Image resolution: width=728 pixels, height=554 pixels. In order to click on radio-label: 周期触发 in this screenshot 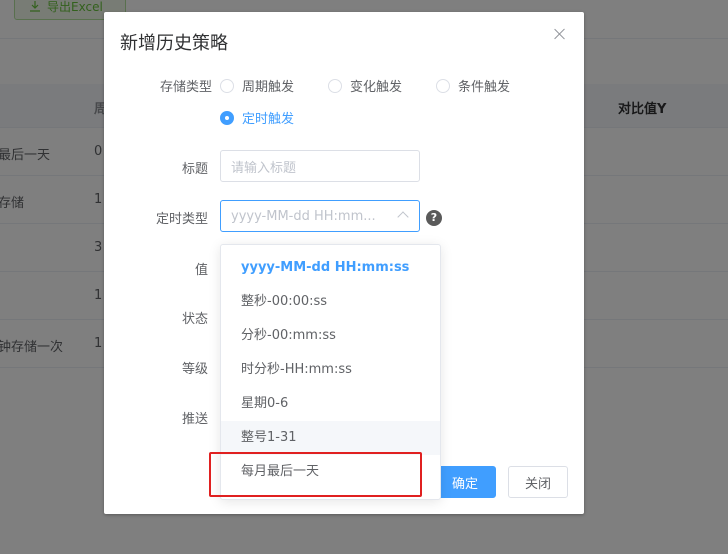, I will do `click(268, 87)`.